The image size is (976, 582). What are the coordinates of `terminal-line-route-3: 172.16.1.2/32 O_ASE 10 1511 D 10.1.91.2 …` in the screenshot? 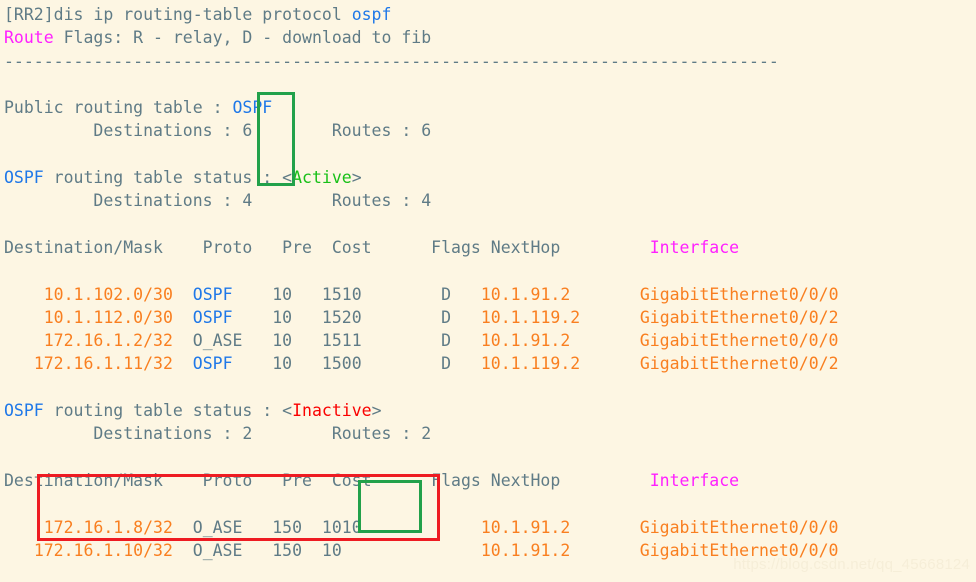 It's located at (421, 340).